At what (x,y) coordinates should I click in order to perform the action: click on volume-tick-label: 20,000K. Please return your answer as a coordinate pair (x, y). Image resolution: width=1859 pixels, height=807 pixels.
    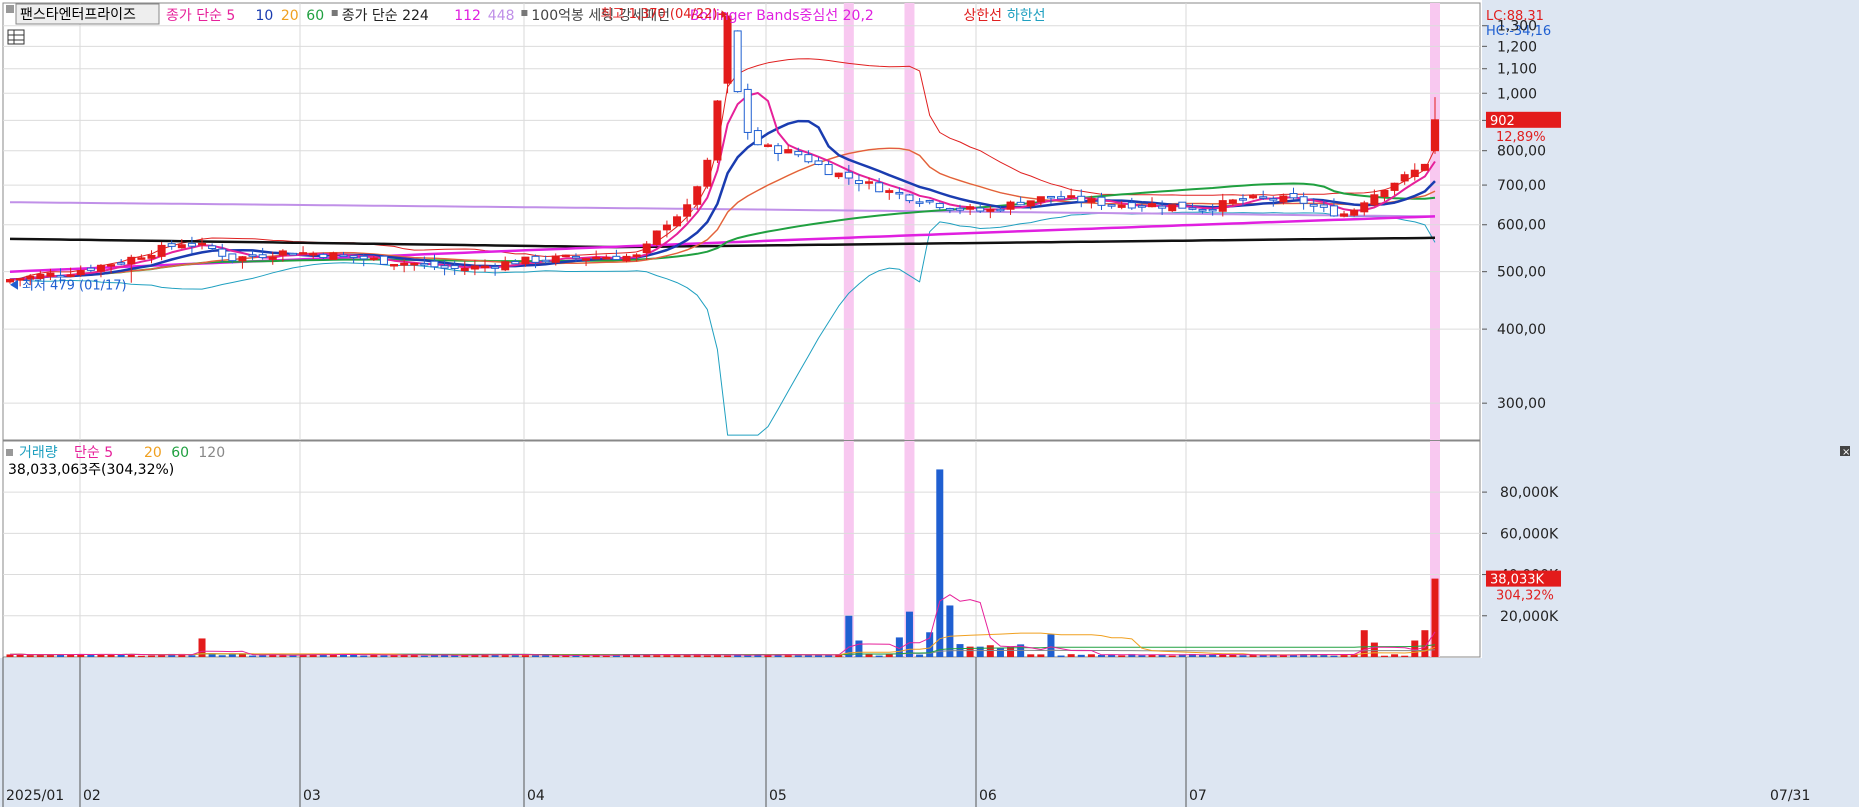
    Looking at the image, I should click on (1529, 617).